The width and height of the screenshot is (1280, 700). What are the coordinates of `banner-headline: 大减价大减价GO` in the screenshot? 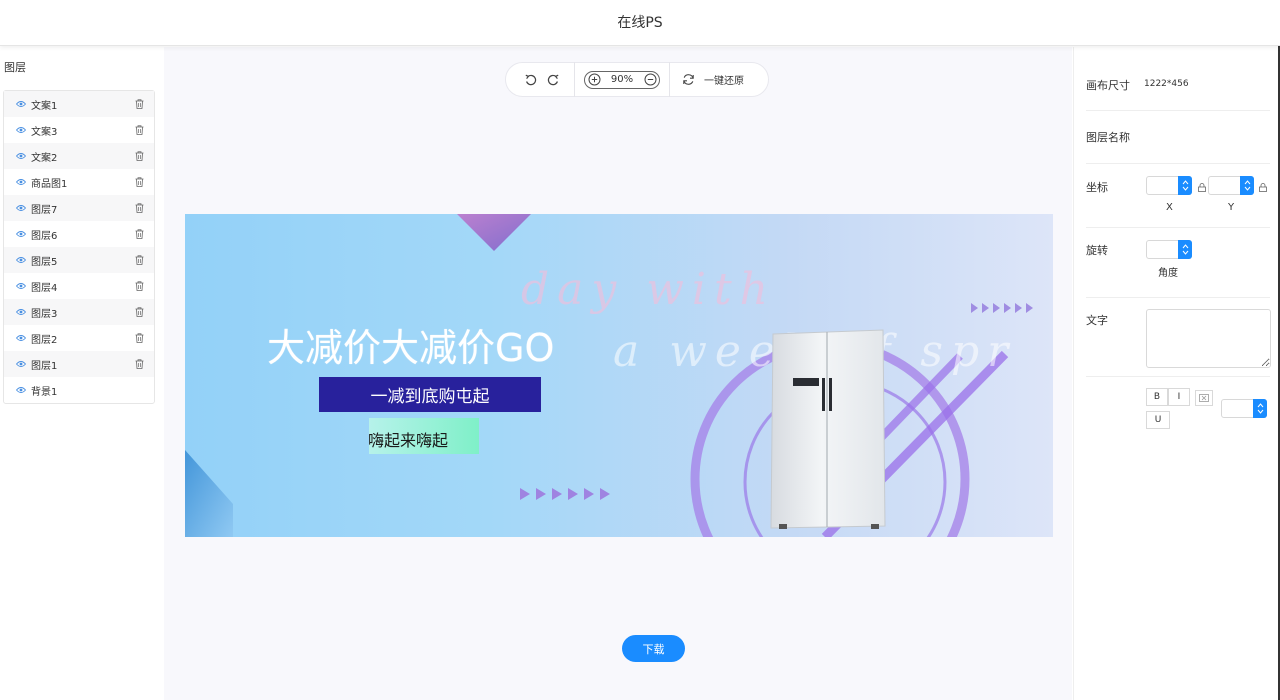 It's located at (410, 344).